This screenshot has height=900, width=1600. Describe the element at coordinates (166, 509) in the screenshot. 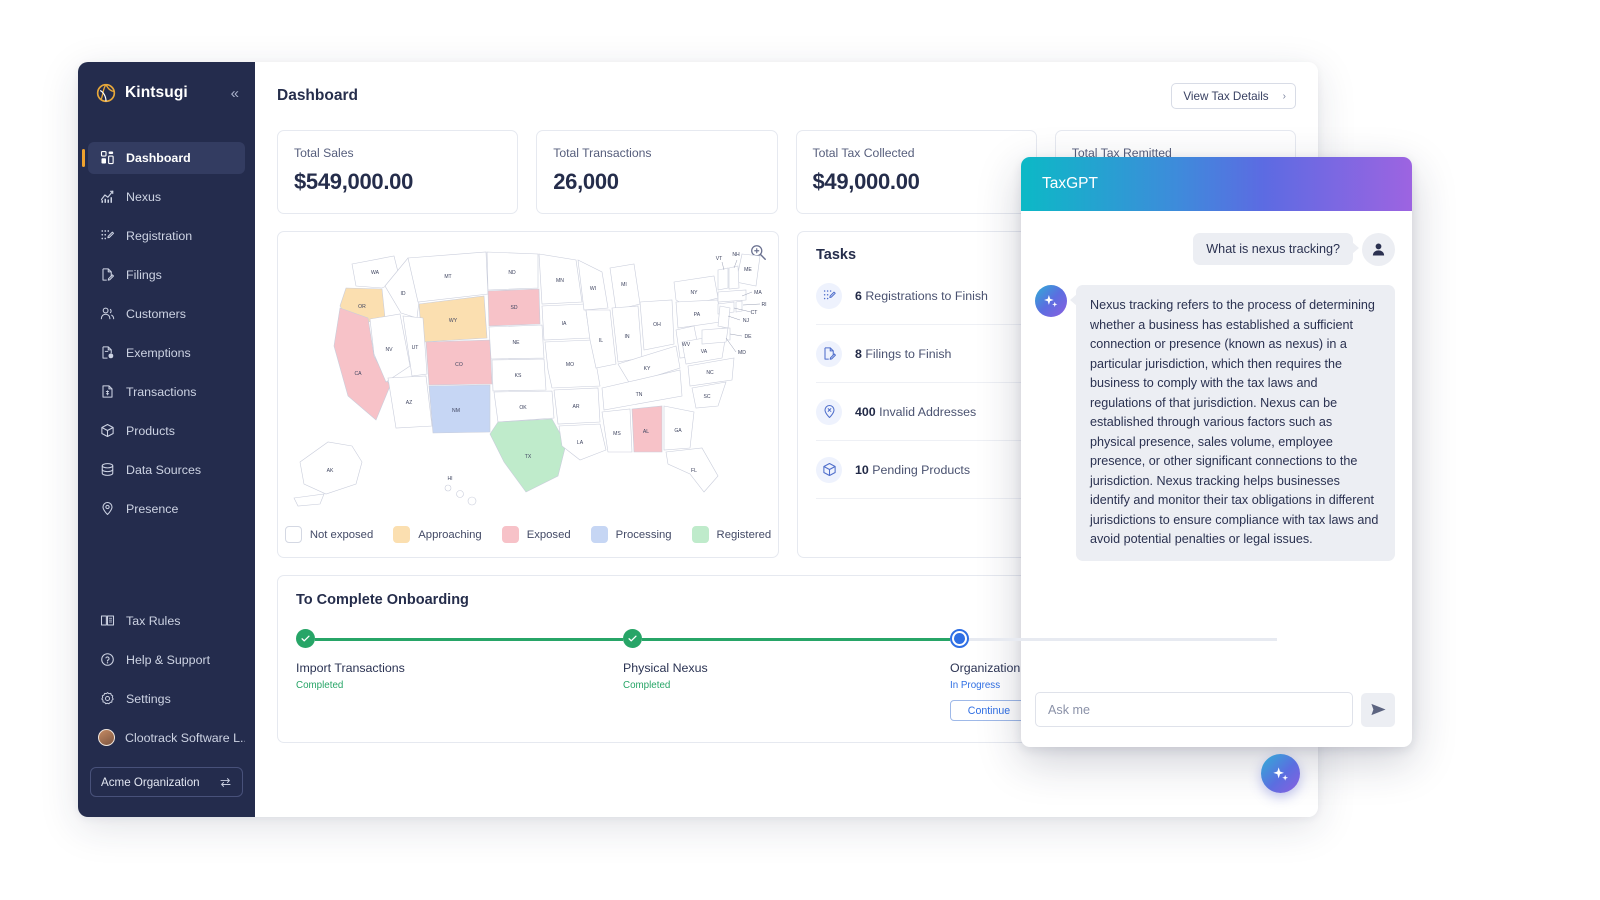

I see `sidebar-item-presence: Presence` at that location.